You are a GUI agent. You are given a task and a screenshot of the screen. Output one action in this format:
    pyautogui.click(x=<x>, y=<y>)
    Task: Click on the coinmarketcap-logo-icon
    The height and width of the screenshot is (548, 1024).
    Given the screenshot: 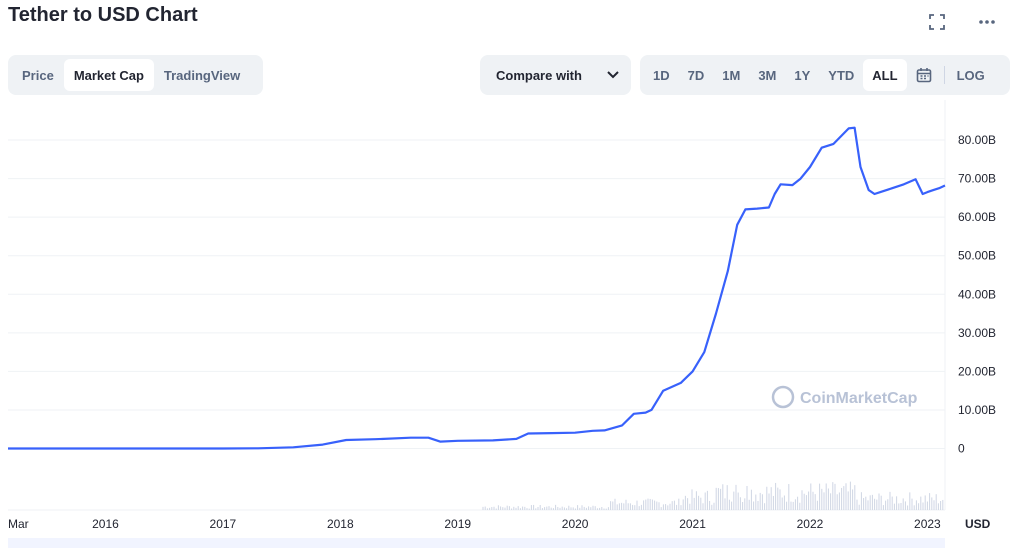 What is the action you would take?
    pyautogui.click(x=783, y=397)
    